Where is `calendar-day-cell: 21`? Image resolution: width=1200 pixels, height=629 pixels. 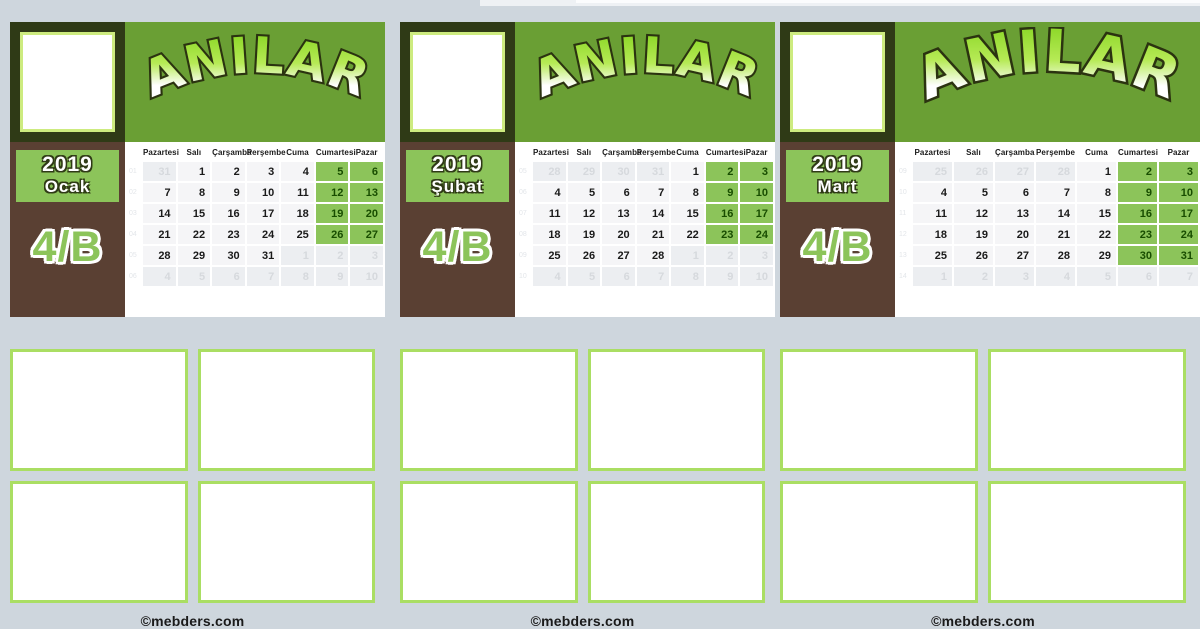
calendar-day-cell: 21 is located at coordinates (653, 234).